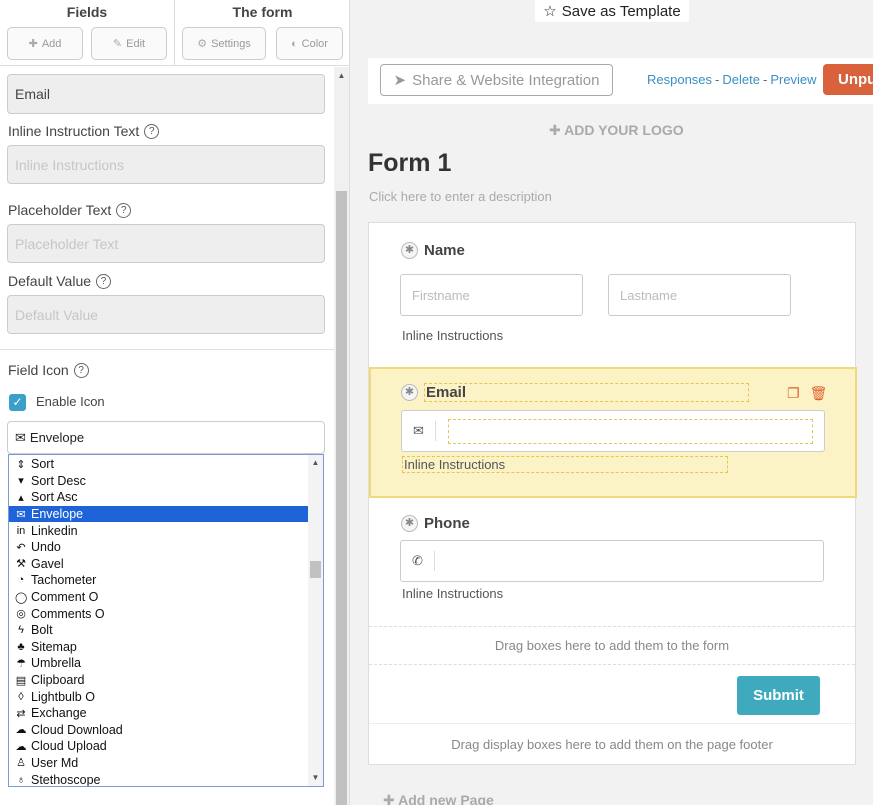 Image resolution: width=873 pixels, height=805 pixels. I want to click on color-button: ◐ Color, so click(309, 43).